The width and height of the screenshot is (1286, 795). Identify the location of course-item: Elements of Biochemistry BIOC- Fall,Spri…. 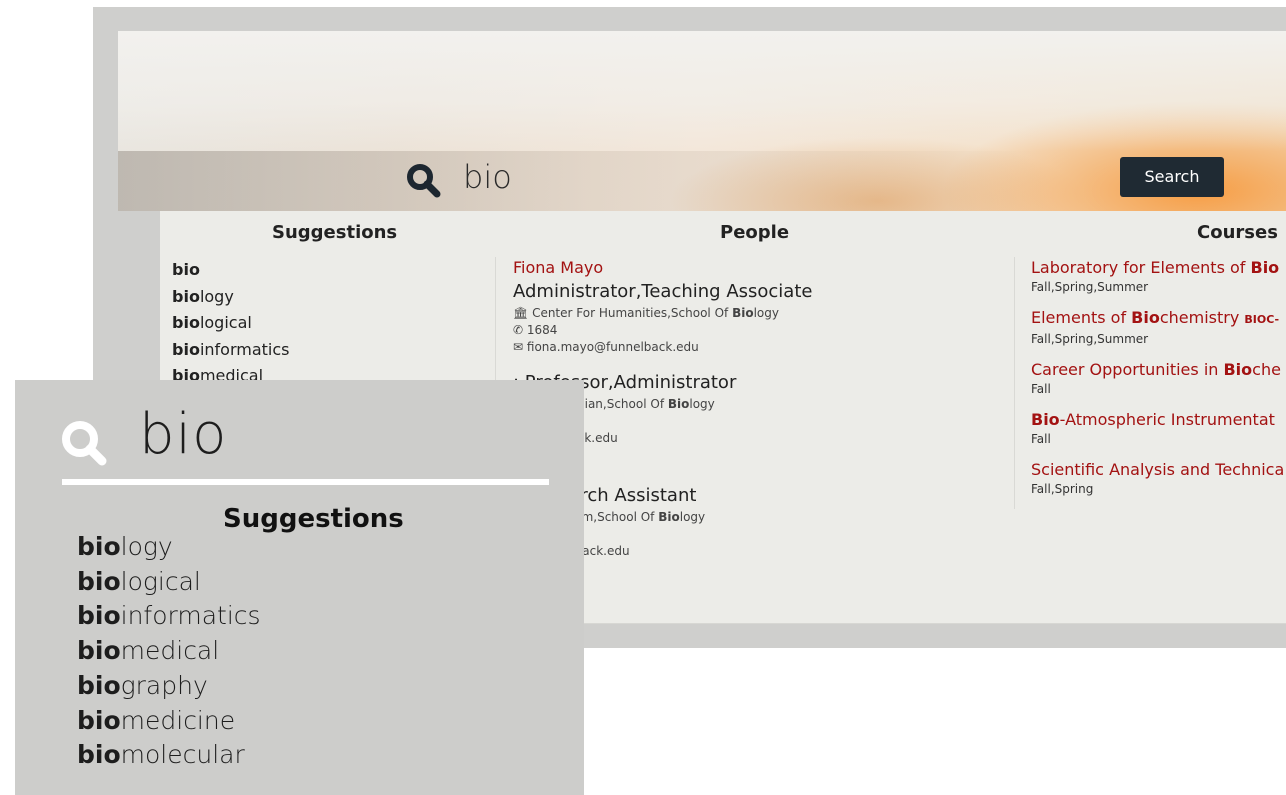
(1158, 327).